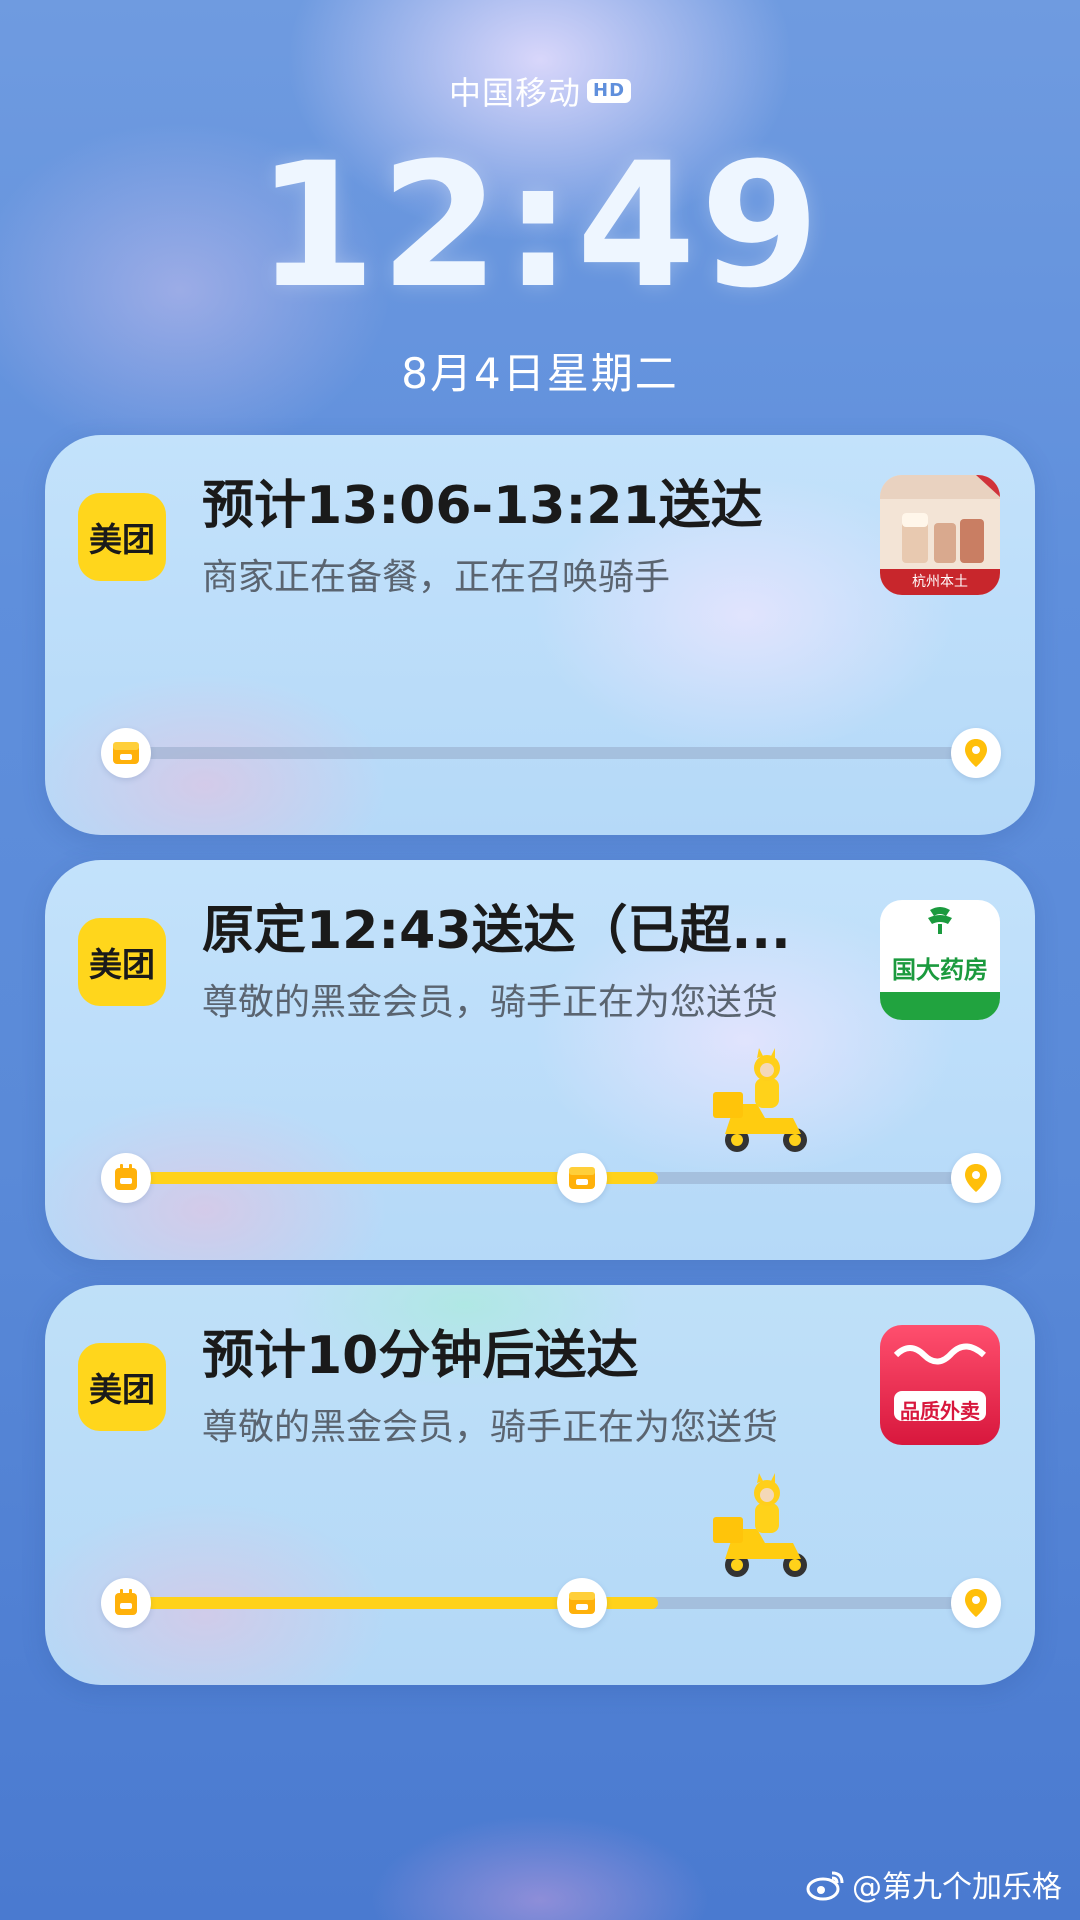  I want to click on hd-badge: HD, so click(609, 91).